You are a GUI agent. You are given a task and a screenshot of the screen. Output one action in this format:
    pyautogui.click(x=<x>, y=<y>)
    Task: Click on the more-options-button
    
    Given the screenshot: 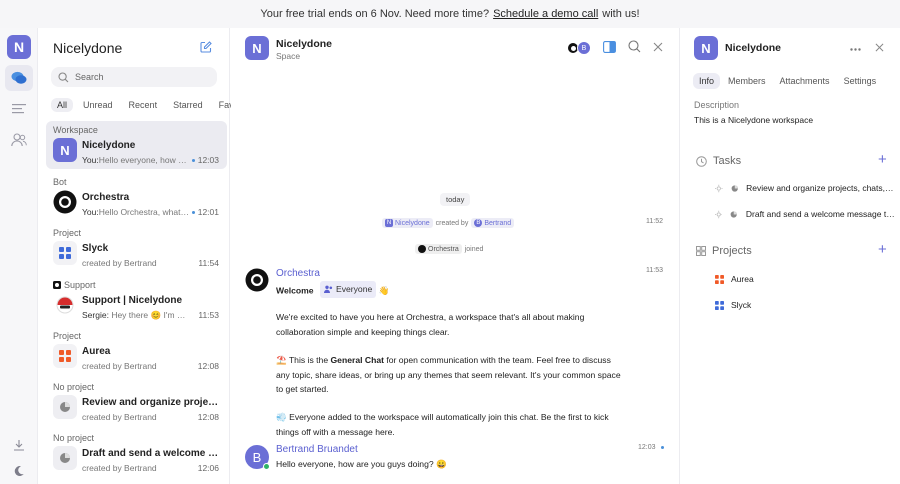 What is the action you would take?
    pyautogui.click(x=855, y=46)
    